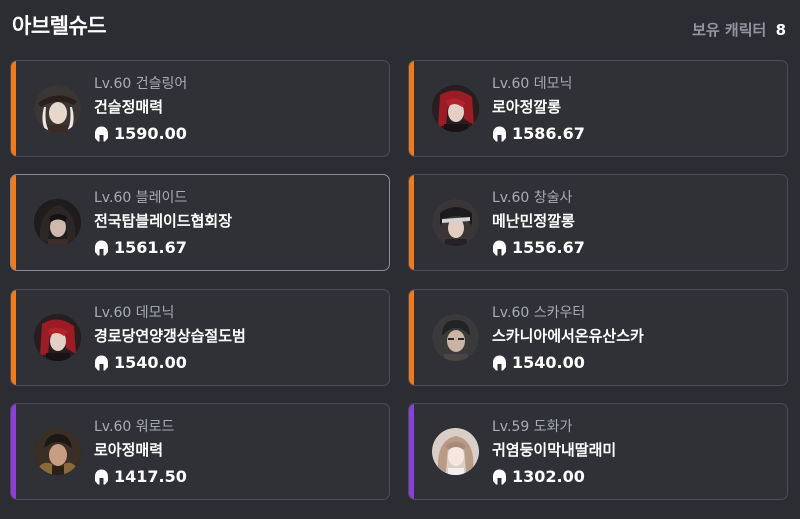 Image resolution: width=800 pixels, height=519 pixels. I want to click on item-level-value: 1302.00, so click(548, 476).